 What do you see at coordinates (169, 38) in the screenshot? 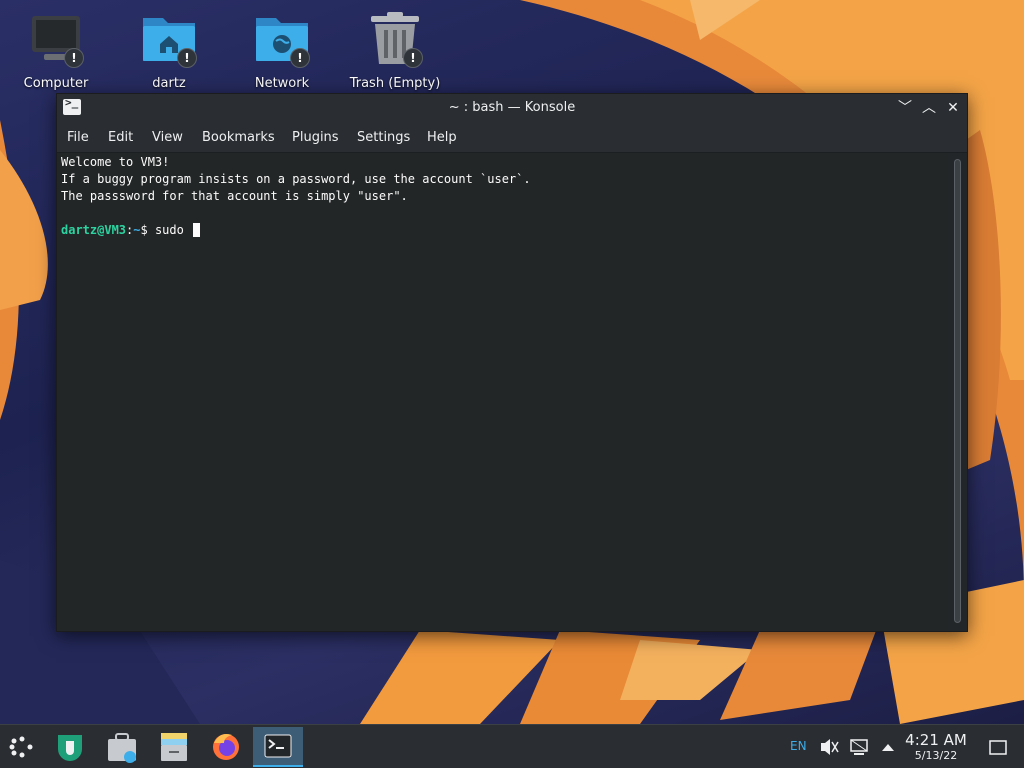
I see `home-folder-icon: !` at bounding box center [169, 38].